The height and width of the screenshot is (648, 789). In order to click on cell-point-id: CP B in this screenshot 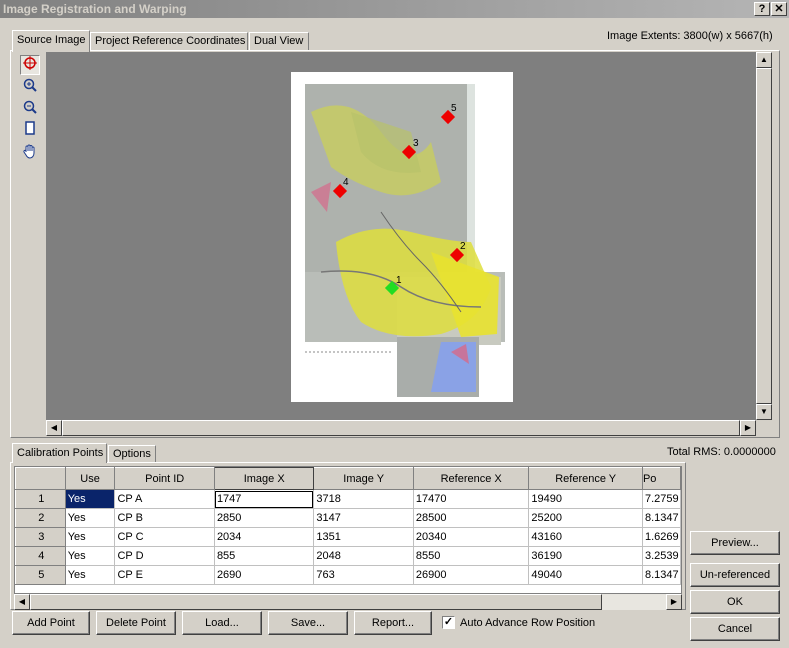, I will do `click(164, 518)`.